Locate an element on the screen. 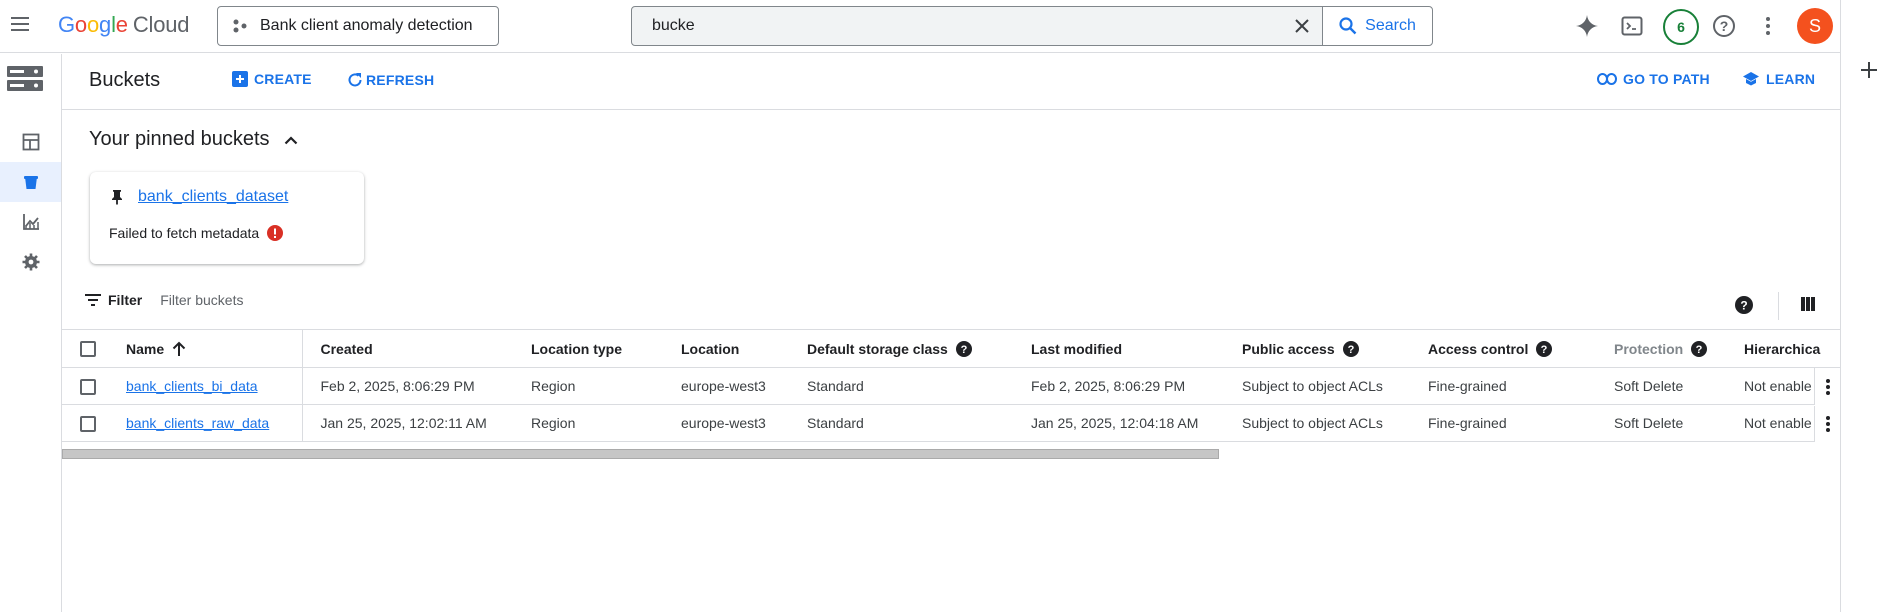  bucket-icon is located at coordinates (30, 182).